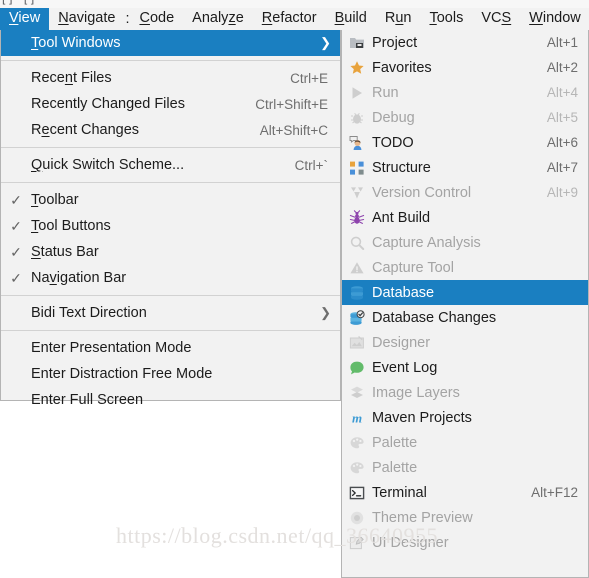 The image size is (589, 578). What do you see at coordinates (465, 467) in the screenshot?
I see `tool-window-item-palette: Palette` at bounding box center [465, 467].